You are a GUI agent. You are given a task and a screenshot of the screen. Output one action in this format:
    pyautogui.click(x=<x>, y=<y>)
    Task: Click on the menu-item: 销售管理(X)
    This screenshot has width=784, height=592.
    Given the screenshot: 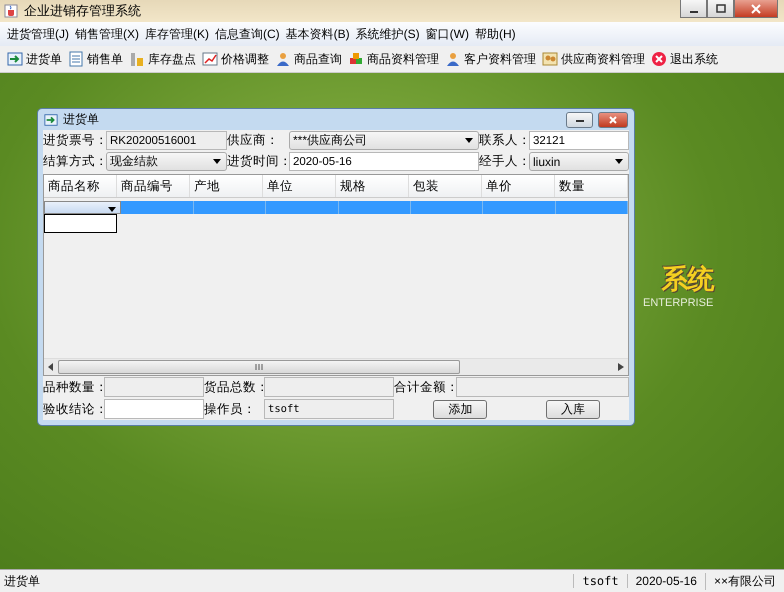 What is the action you would take?
    pyautogui.click(x=107, y=34)
    